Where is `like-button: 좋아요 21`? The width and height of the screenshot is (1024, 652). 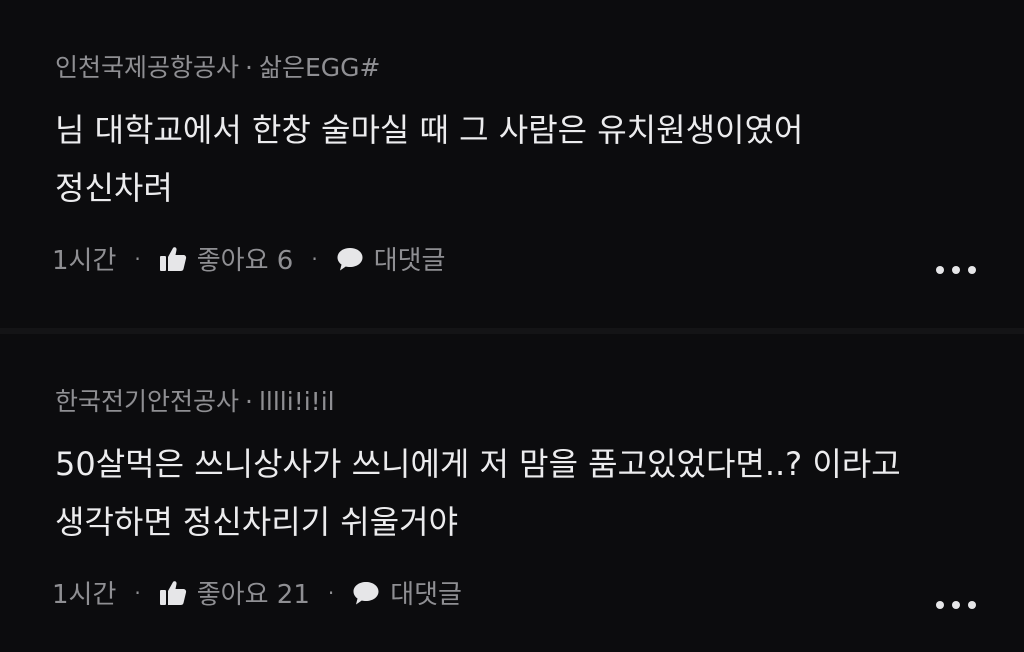 like-button: 좋아요 21 is located at coordinates (234, 592).